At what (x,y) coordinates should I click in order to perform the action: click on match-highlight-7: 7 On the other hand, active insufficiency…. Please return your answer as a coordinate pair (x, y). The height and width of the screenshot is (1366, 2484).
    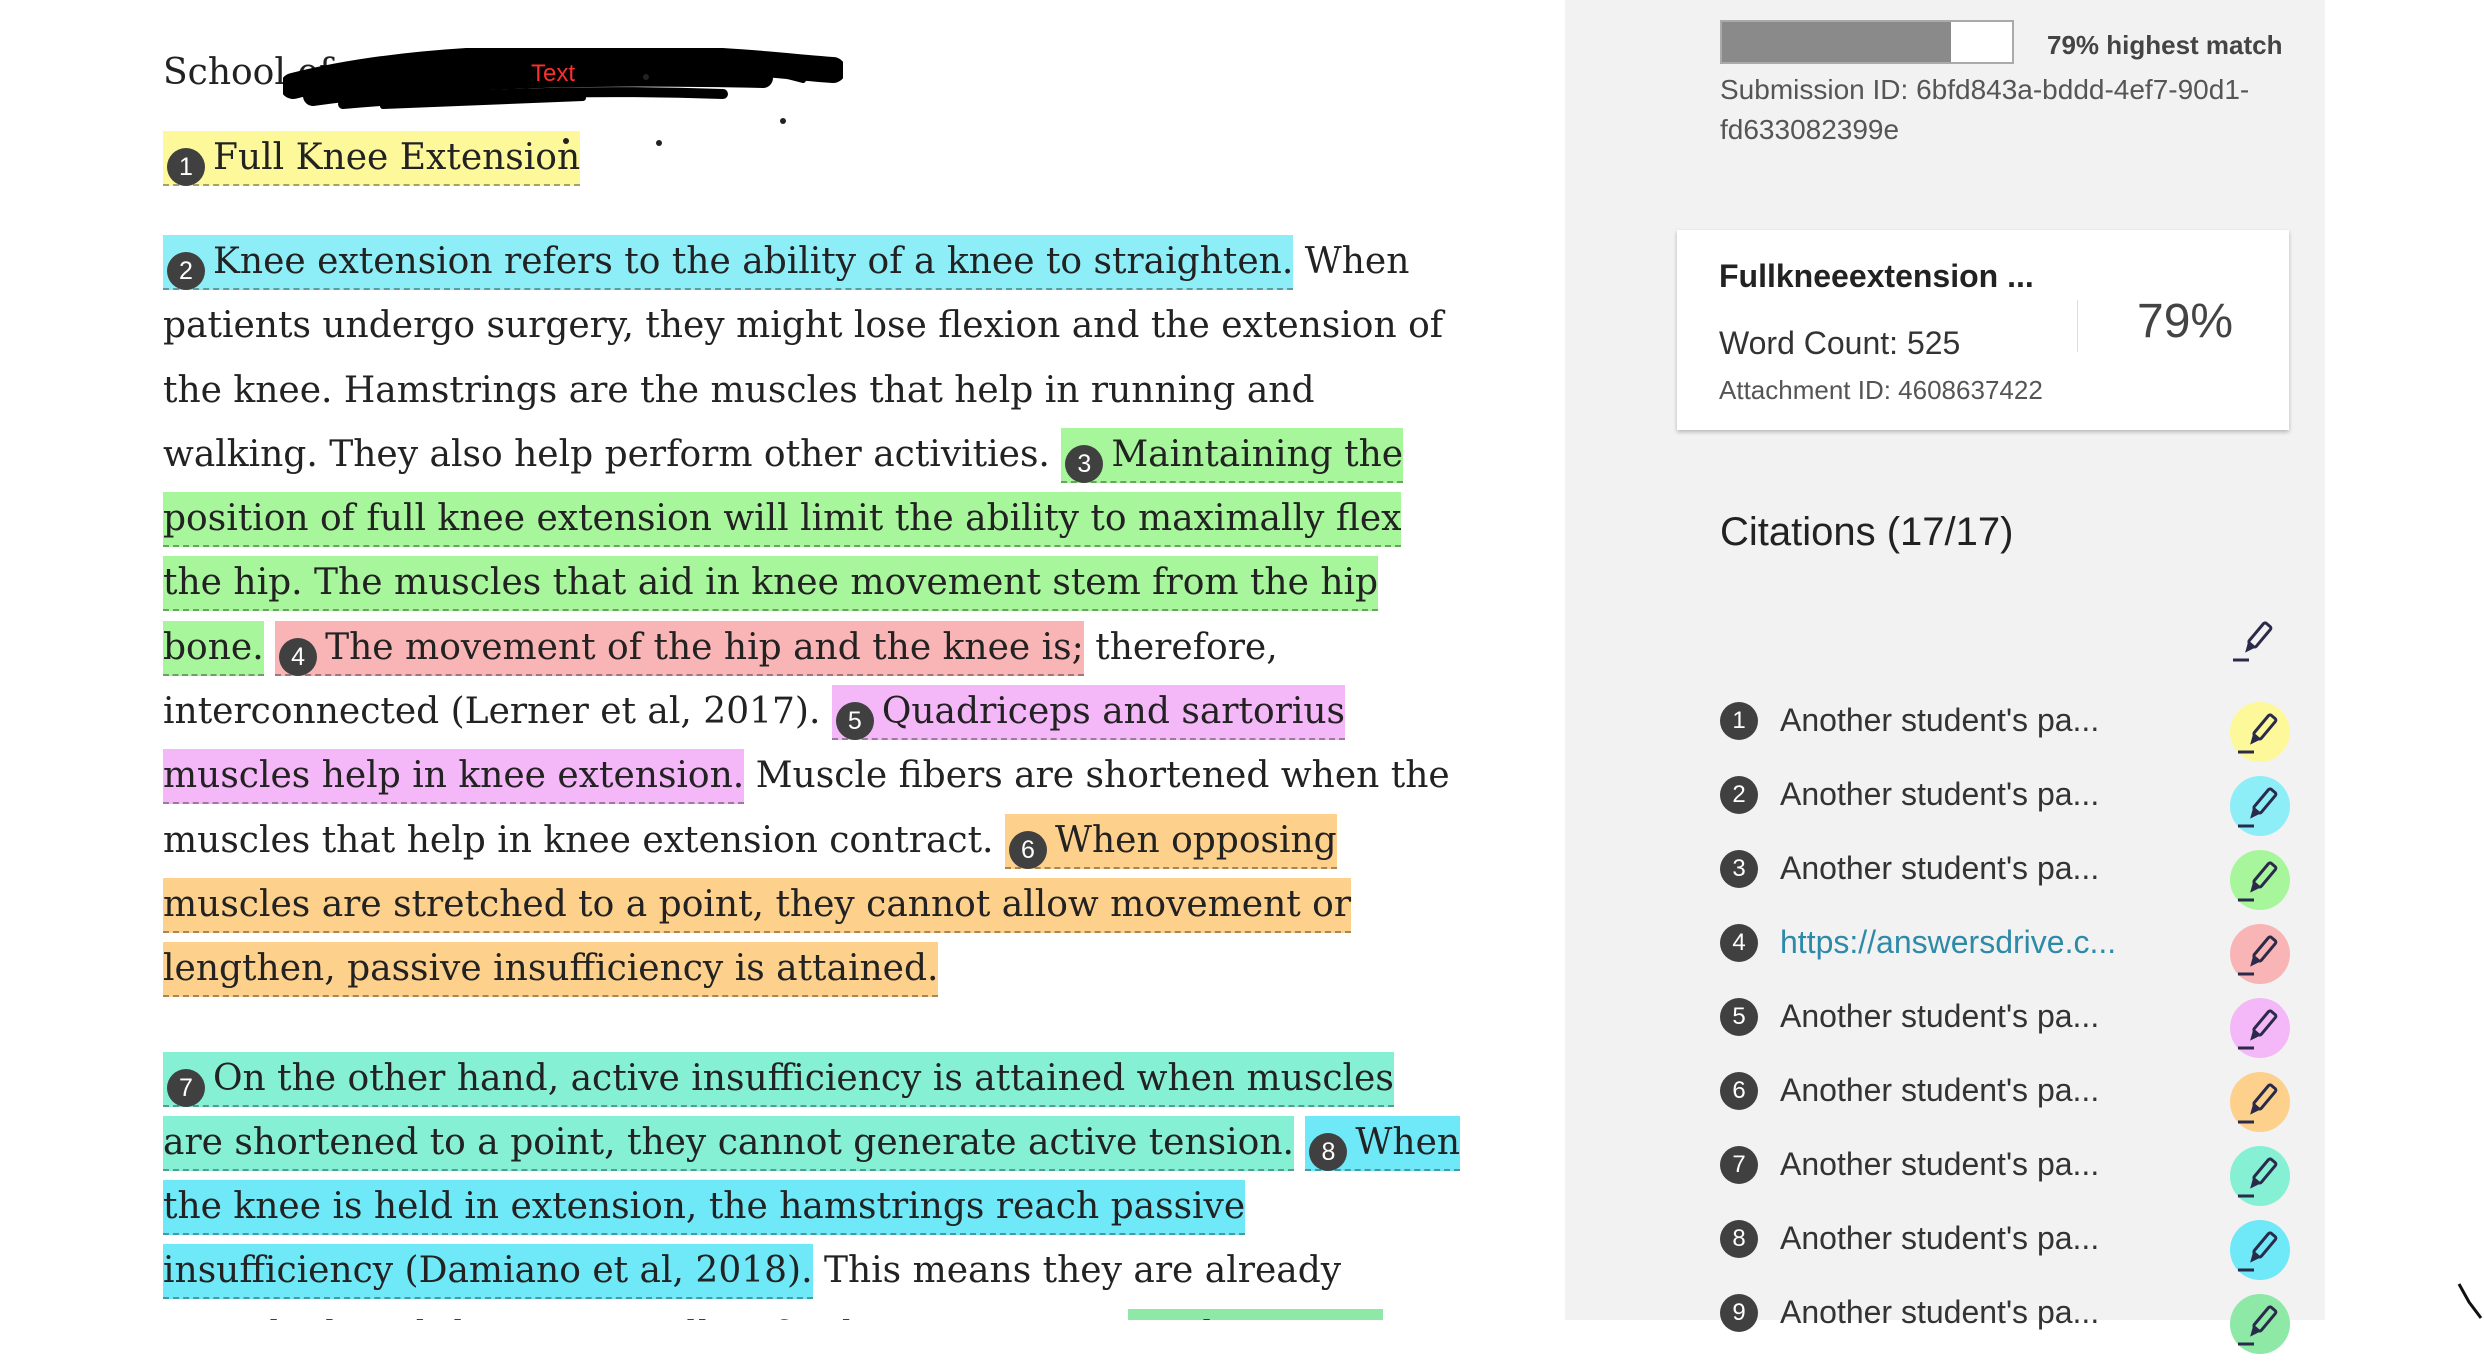
    Looking at the image, I should click on (778, 1111).